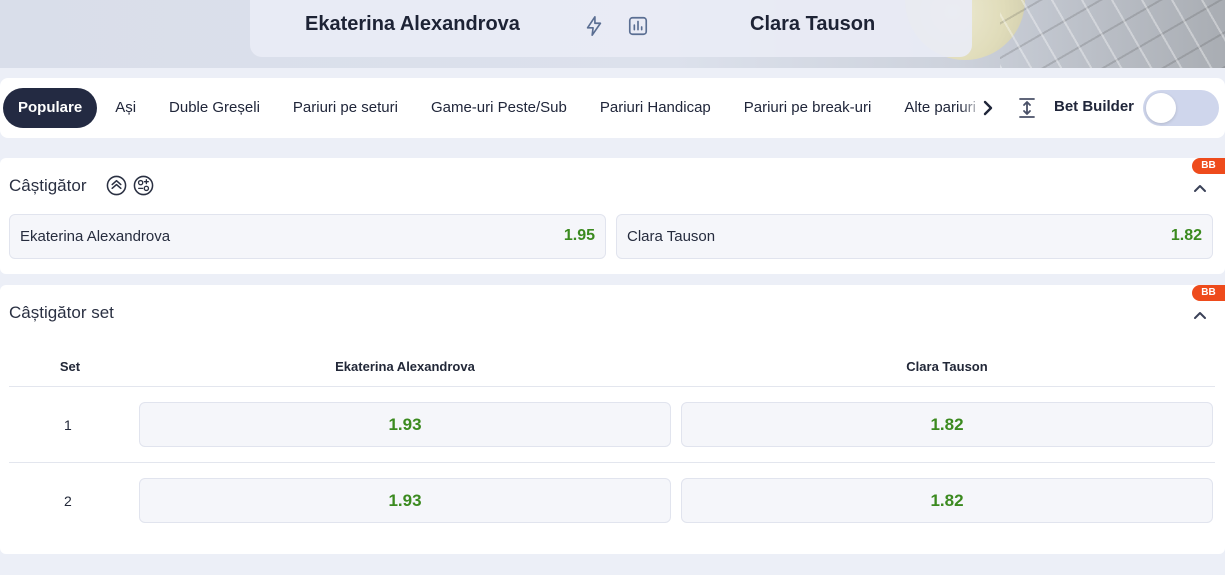 This screenshot has width=1225, height=575. What do you see at coordinates (68, 501) in the screenshot?
I see `set-number: 2` at bounding box center [68, 501].